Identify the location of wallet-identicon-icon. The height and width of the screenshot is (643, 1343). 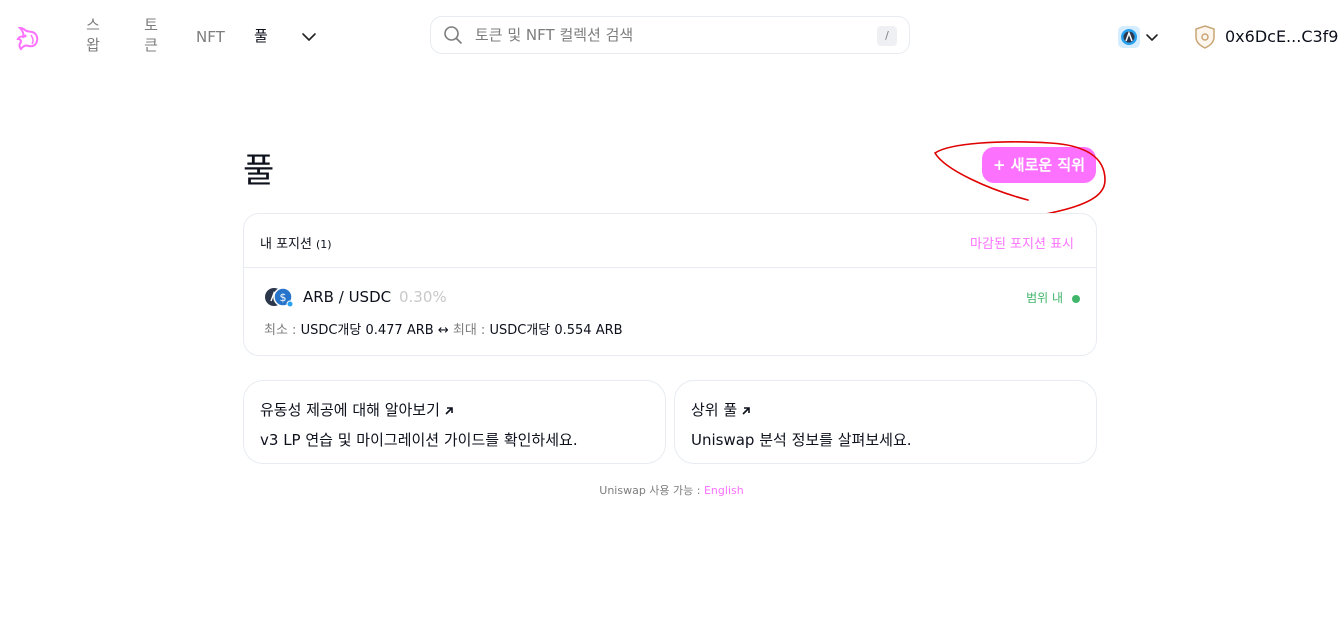
(1205, 37).